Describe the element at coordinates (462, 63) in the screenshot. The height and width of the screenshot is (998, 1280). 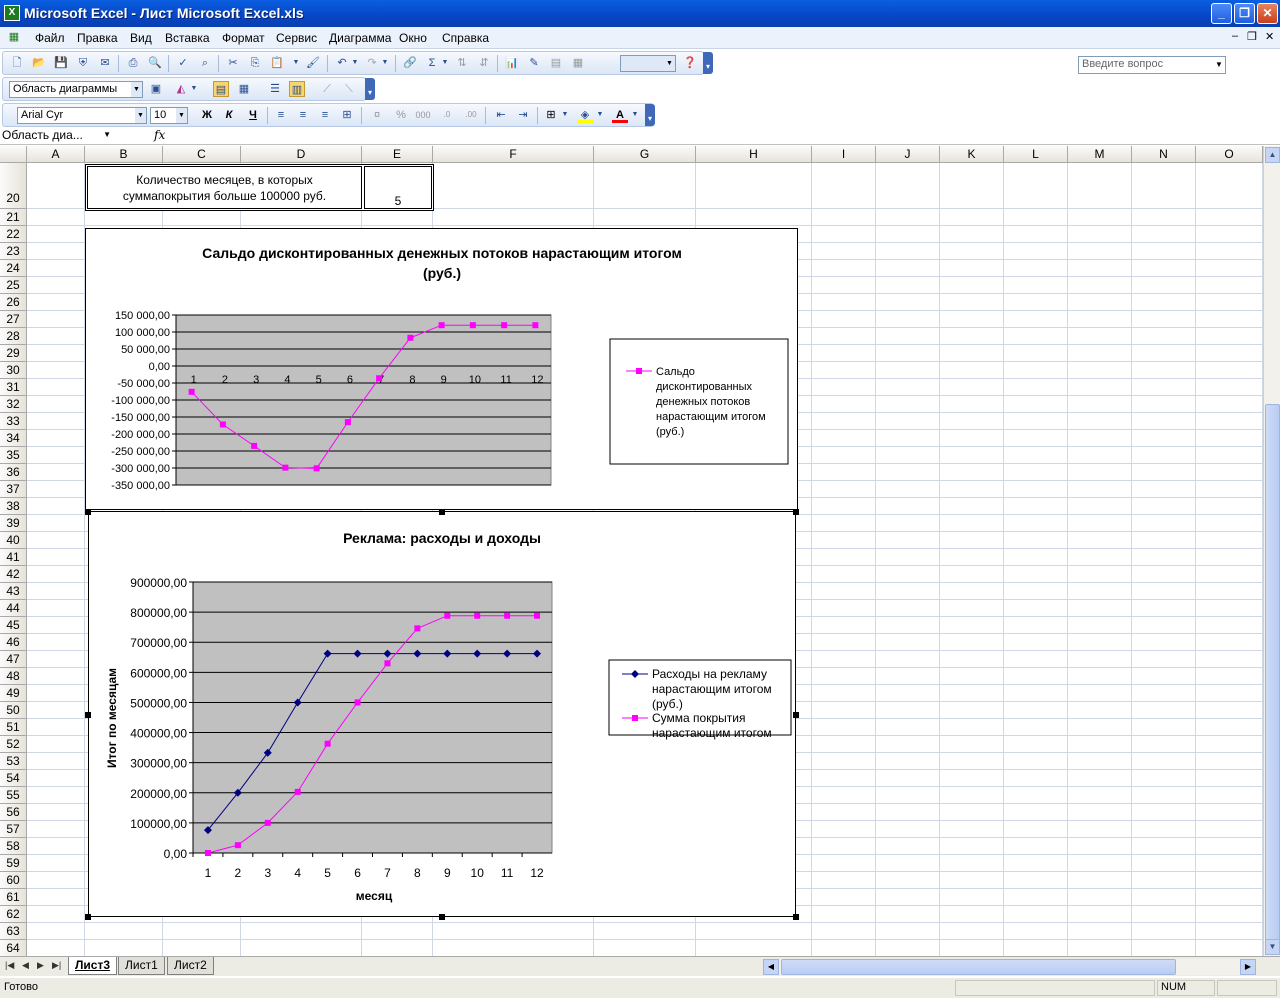
I see `sort-ascending-icon: ⇅` at that location.